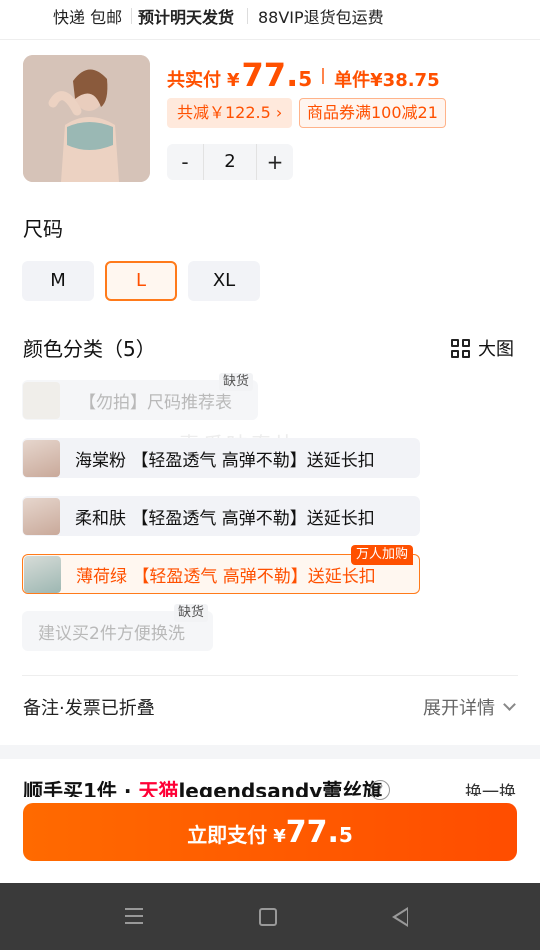  I want to click on upsell-title: 顺手买1件 ·, so click(81, 788).